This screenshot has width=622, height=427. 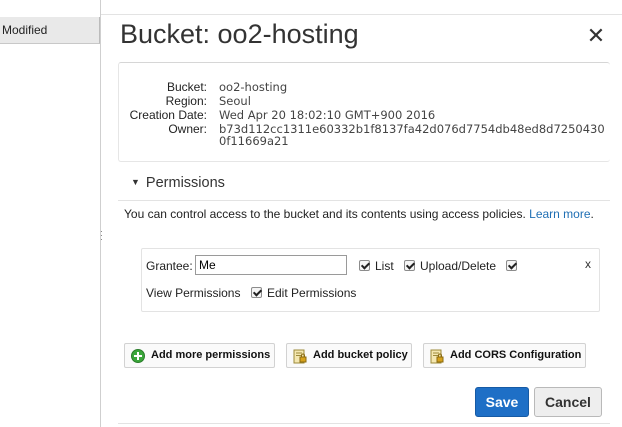 I want to click on list-checkbox, so click(x=364, y=265).